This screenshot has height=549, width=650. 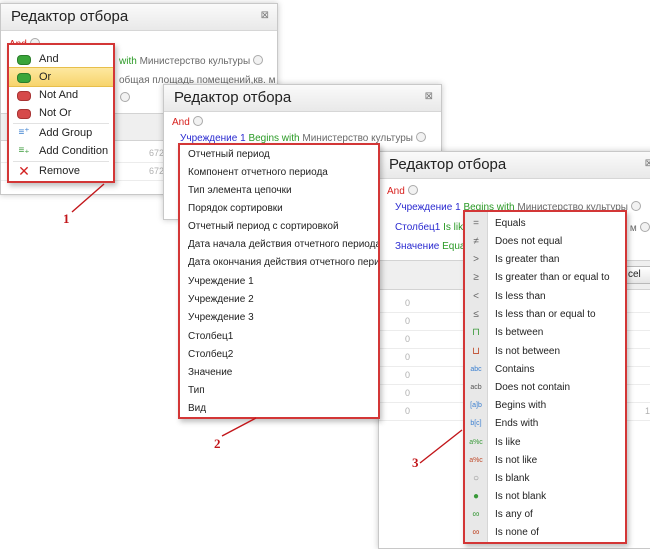 What do you see at coordinates (415, 462) in the screenshot?
I see `callout-number-3: 3` at bounding box center [415, 462].